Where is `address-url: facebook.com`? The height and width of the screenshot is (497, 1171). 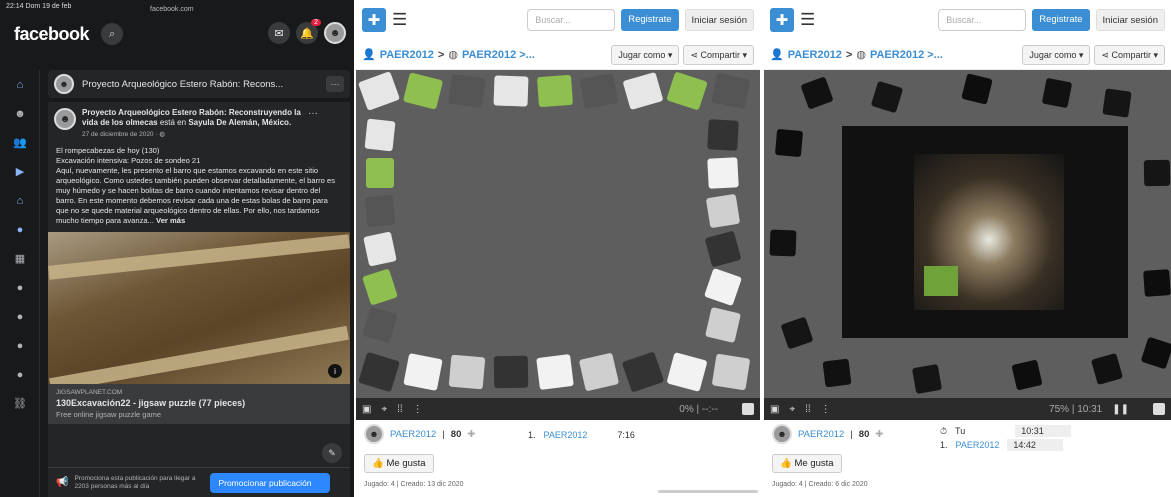 address-url: facebook.com is located at coordinates (172, 9).